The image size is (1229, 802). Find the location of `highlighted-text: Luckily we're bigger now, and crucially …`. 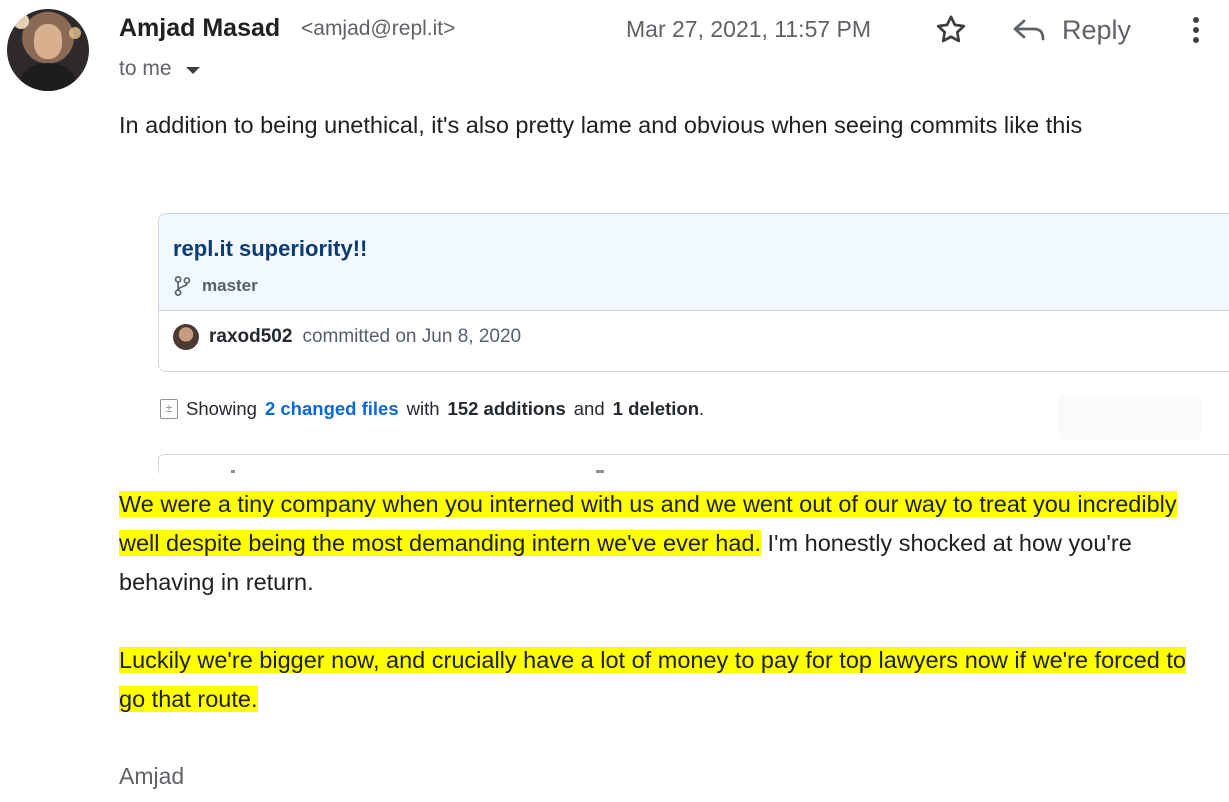

highlighted-text: Luckily we're bigger now, and crucially … is located at coordinates (653, 679).